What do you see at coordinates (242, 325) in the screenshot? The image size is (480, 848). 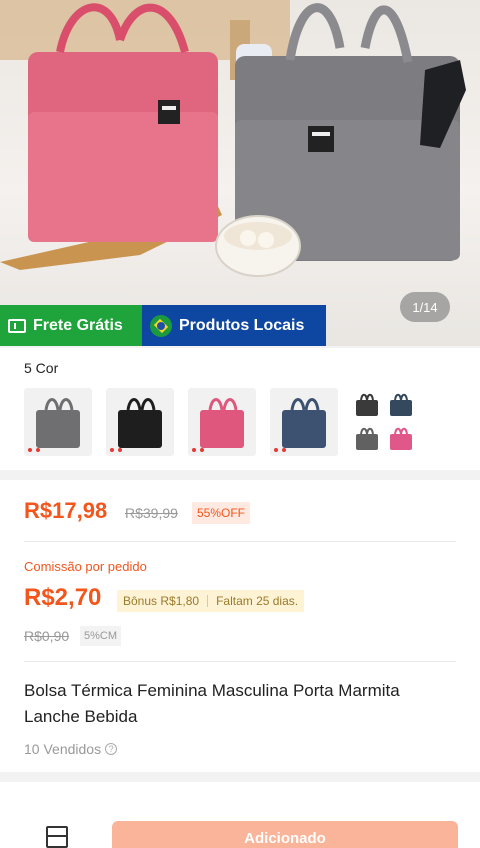 I see `local-products-label: Produtos Locais` at bounding box center [242, 325].